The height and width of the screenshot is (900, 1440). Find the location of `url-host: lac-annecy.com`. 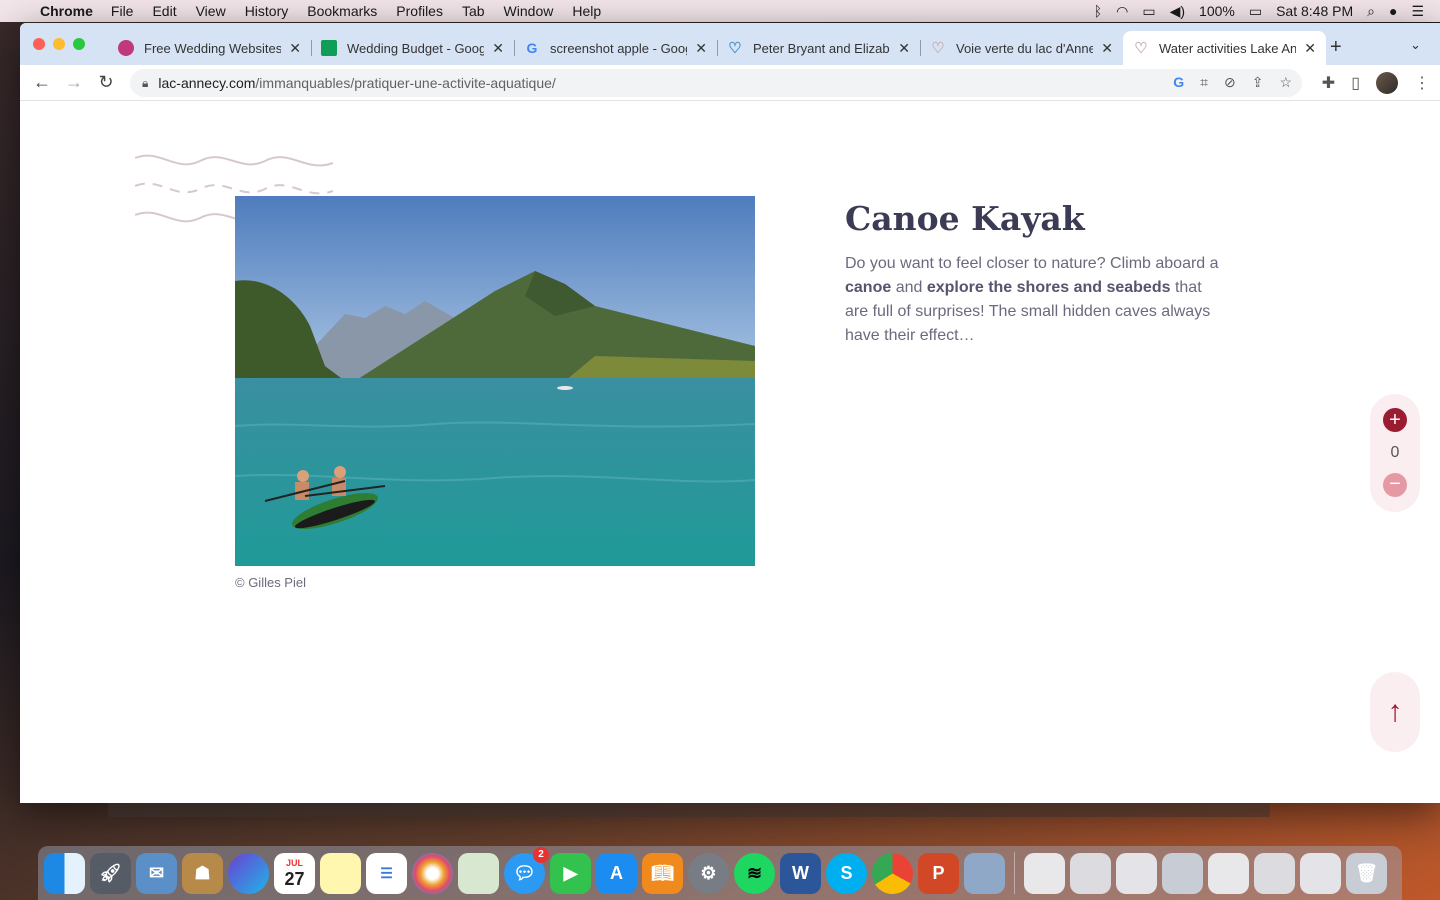

url-host: lac-annecy.com is located at coordinates (207, 83).